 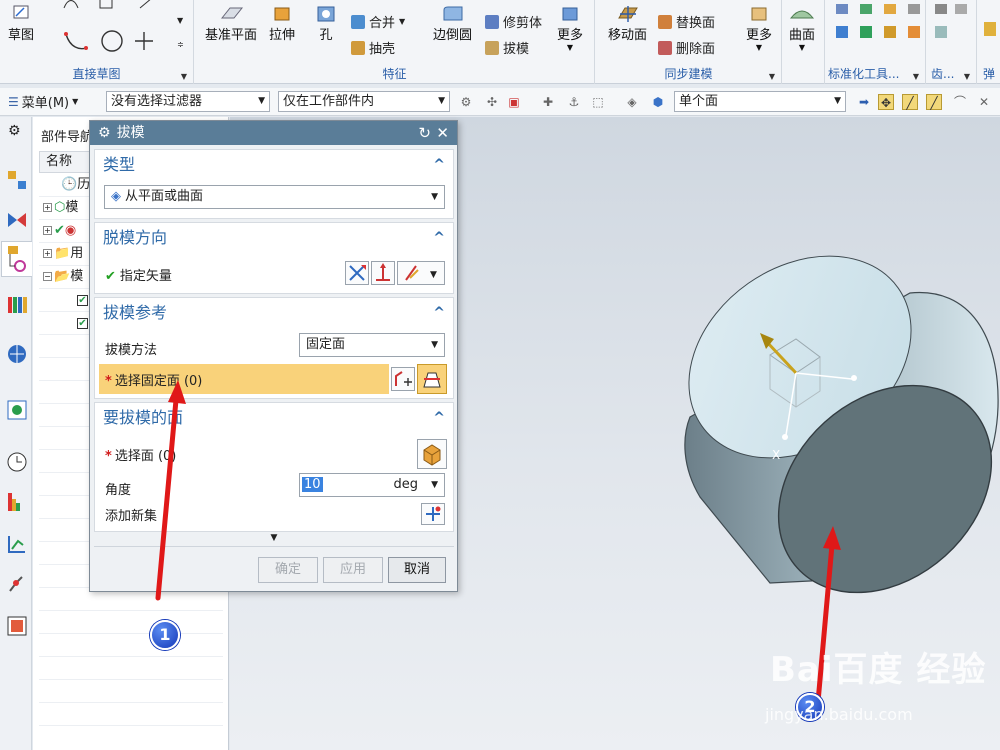 What do you see at coordinates (17, 544) in the screenshot?
I see `process-studio-icon` at bounding box center [17, 544].